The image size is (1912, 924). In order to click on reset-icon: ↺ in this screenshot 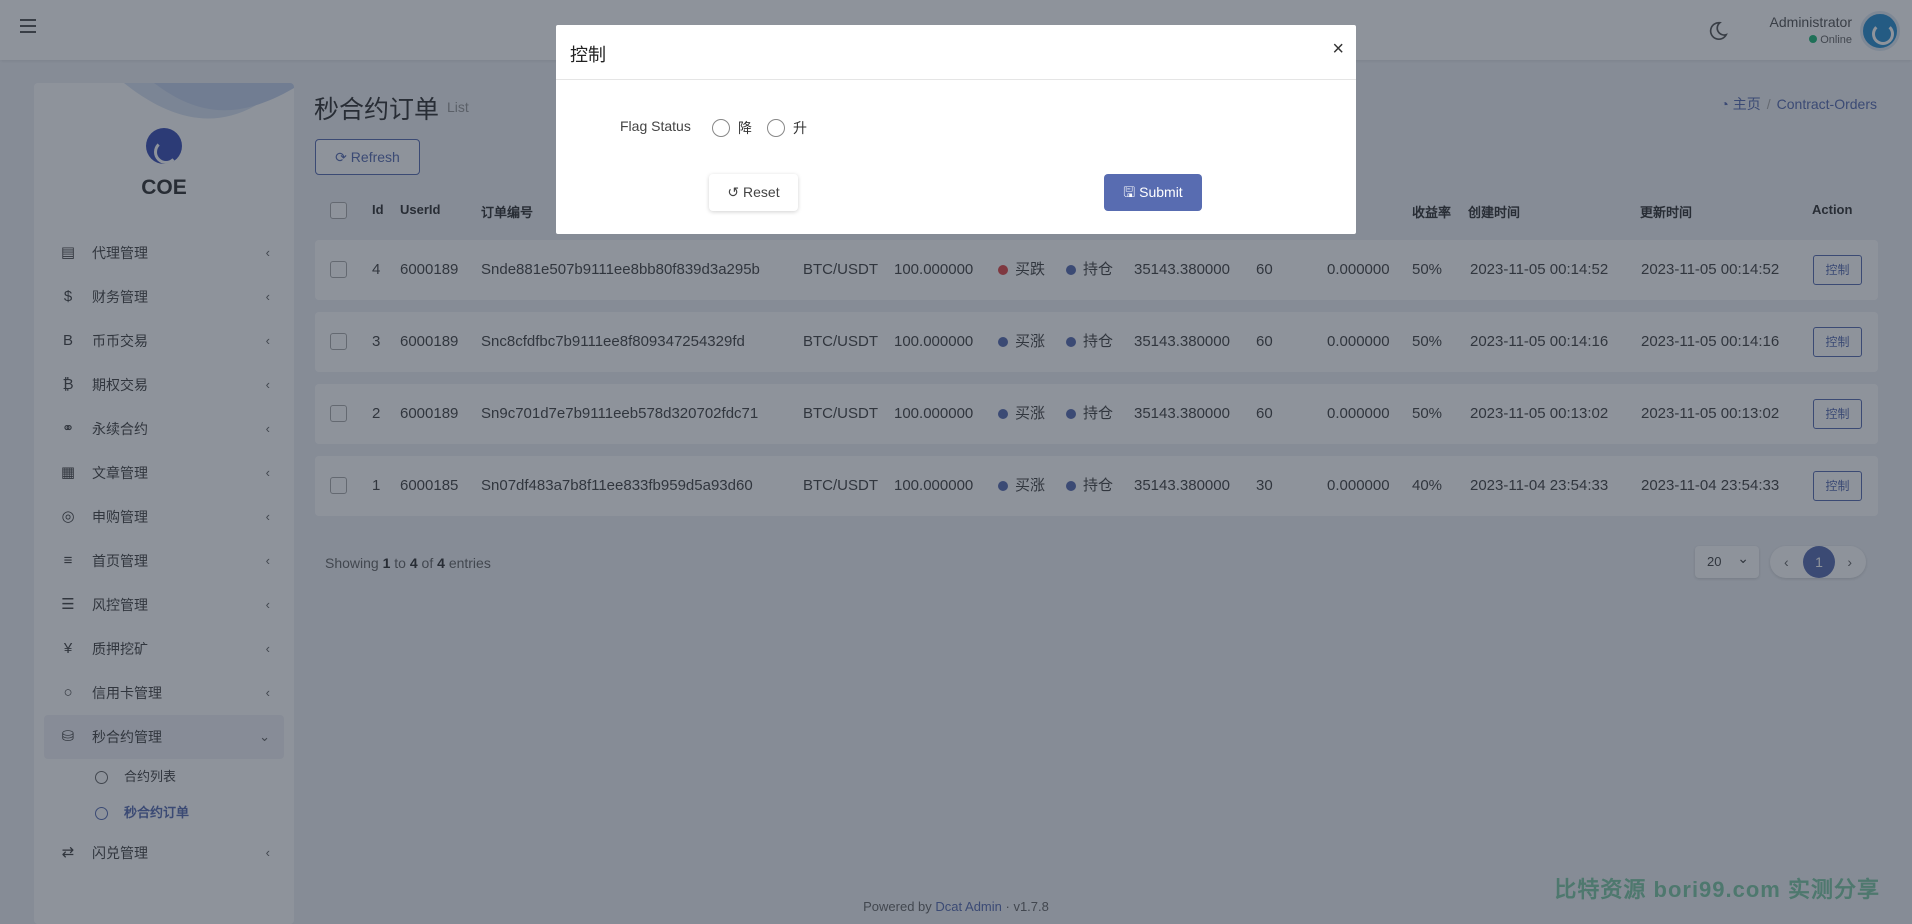, I will do `click(735, 192)`.